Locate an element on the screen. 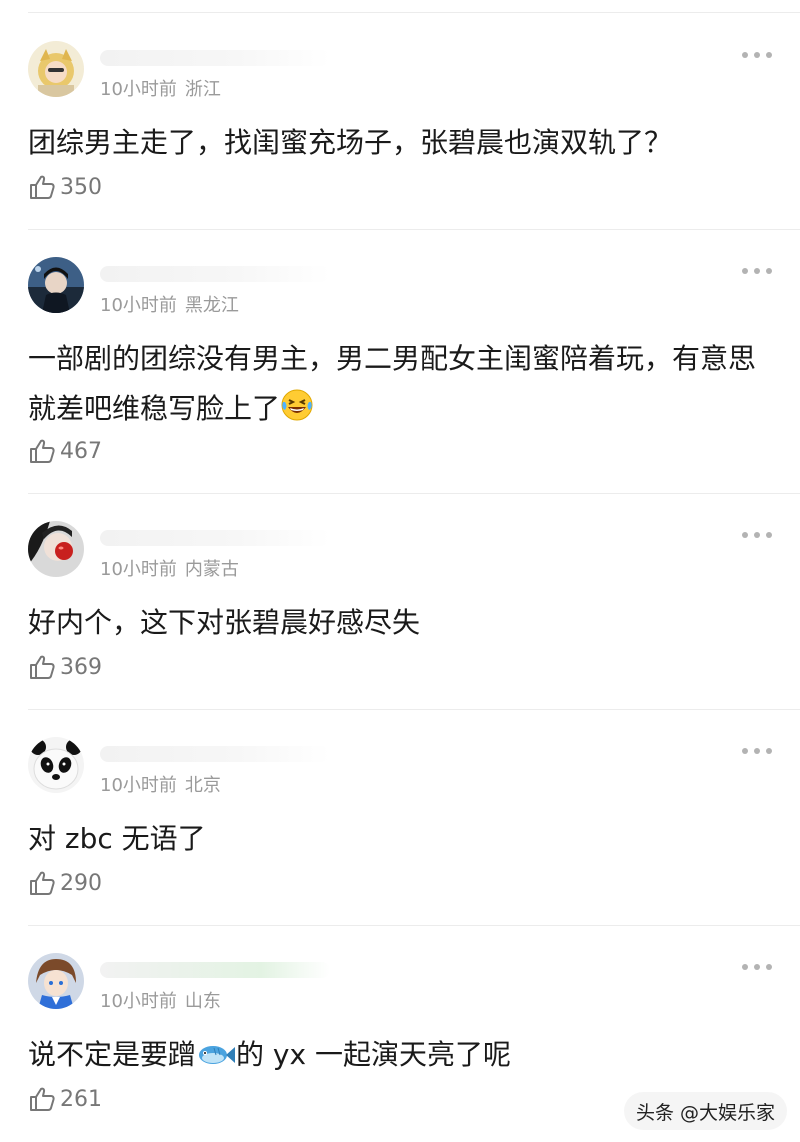 The image size is (800, 1142). comment-meta: 10小时前 北京 is located at coordinates (160, 784).